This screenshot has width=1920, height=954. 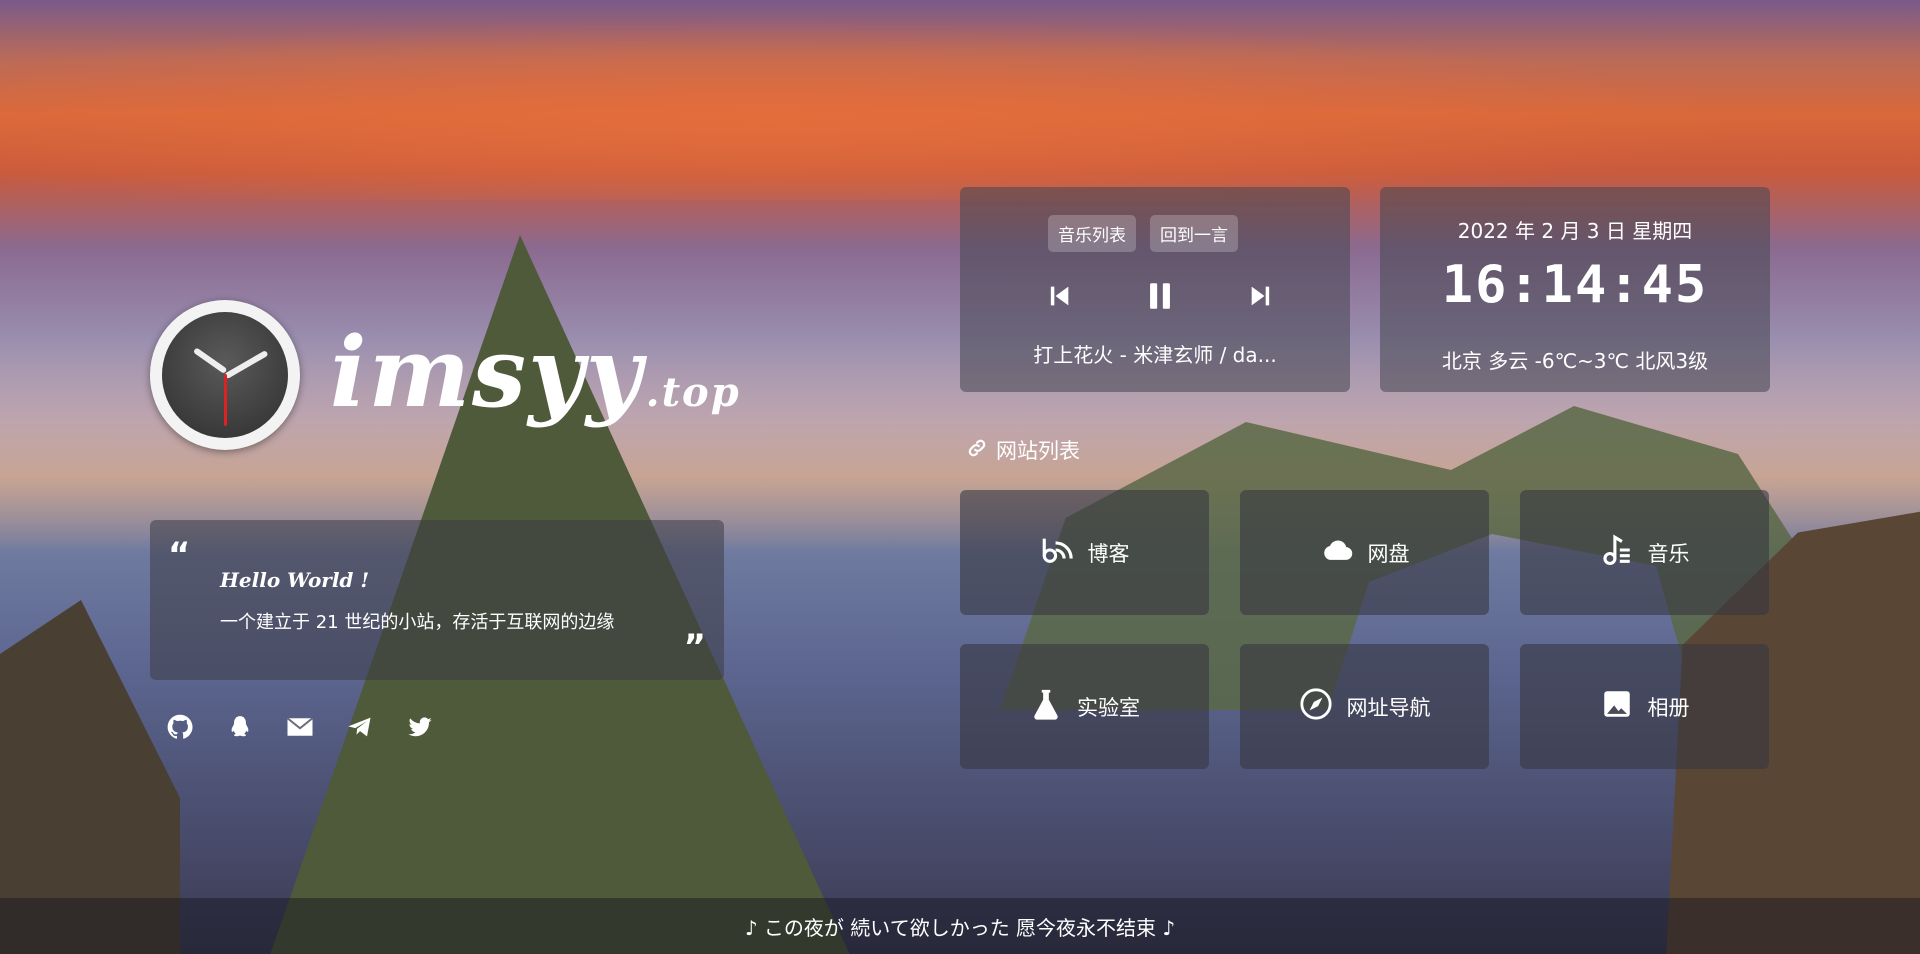 I want to click on site-tile-blog: 博客, so click(x=1084, y=552).